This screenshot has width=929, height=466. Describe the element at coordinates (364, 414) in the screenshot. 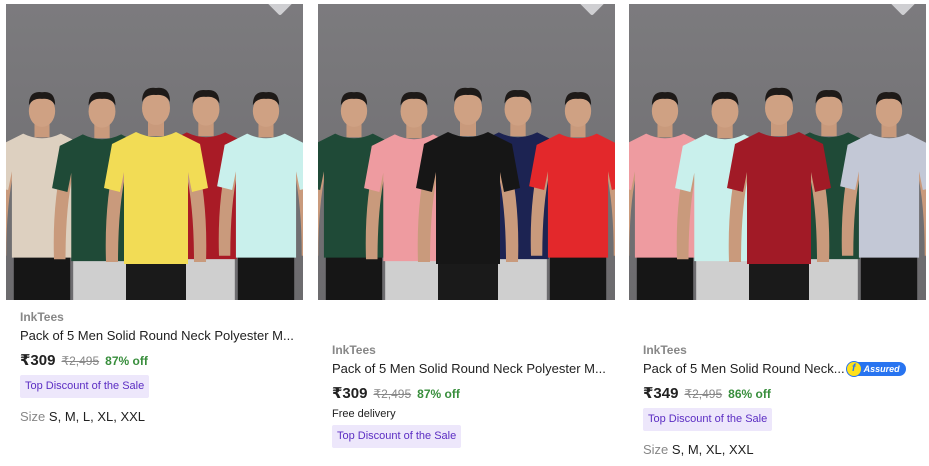

I see `delivery-info: Free delivery` at that location.